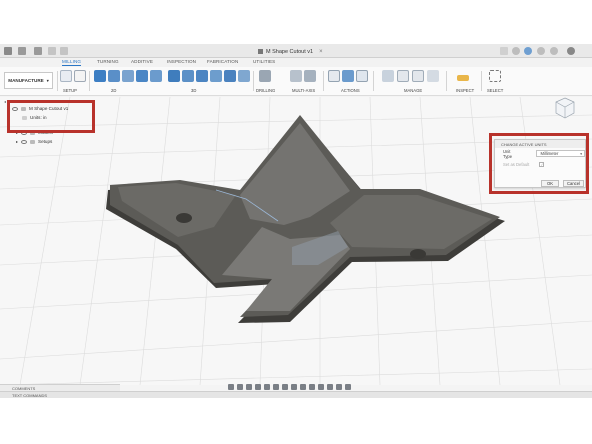 The width and height of the screenshot is (592, 444). I want to click on setup-sheet-icon, so click(80, 76).